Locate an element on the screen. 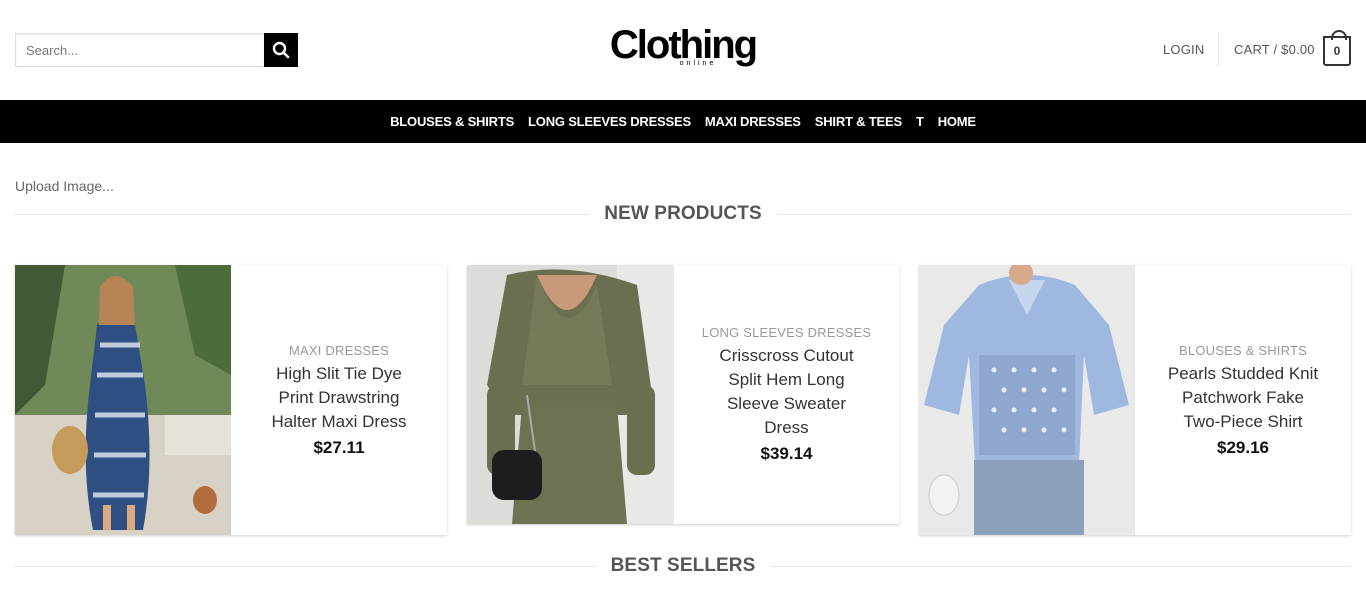  nav-item-home: HOME is located at coordinates (957, 121).